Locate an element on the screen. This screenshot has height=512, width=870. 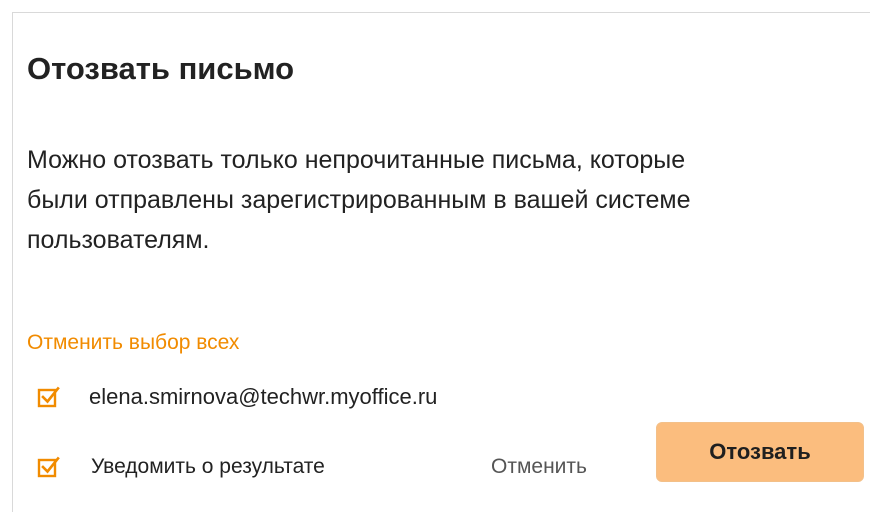
deselect-all-link: Отменить выбор всех is located at coordinates (133, 343).